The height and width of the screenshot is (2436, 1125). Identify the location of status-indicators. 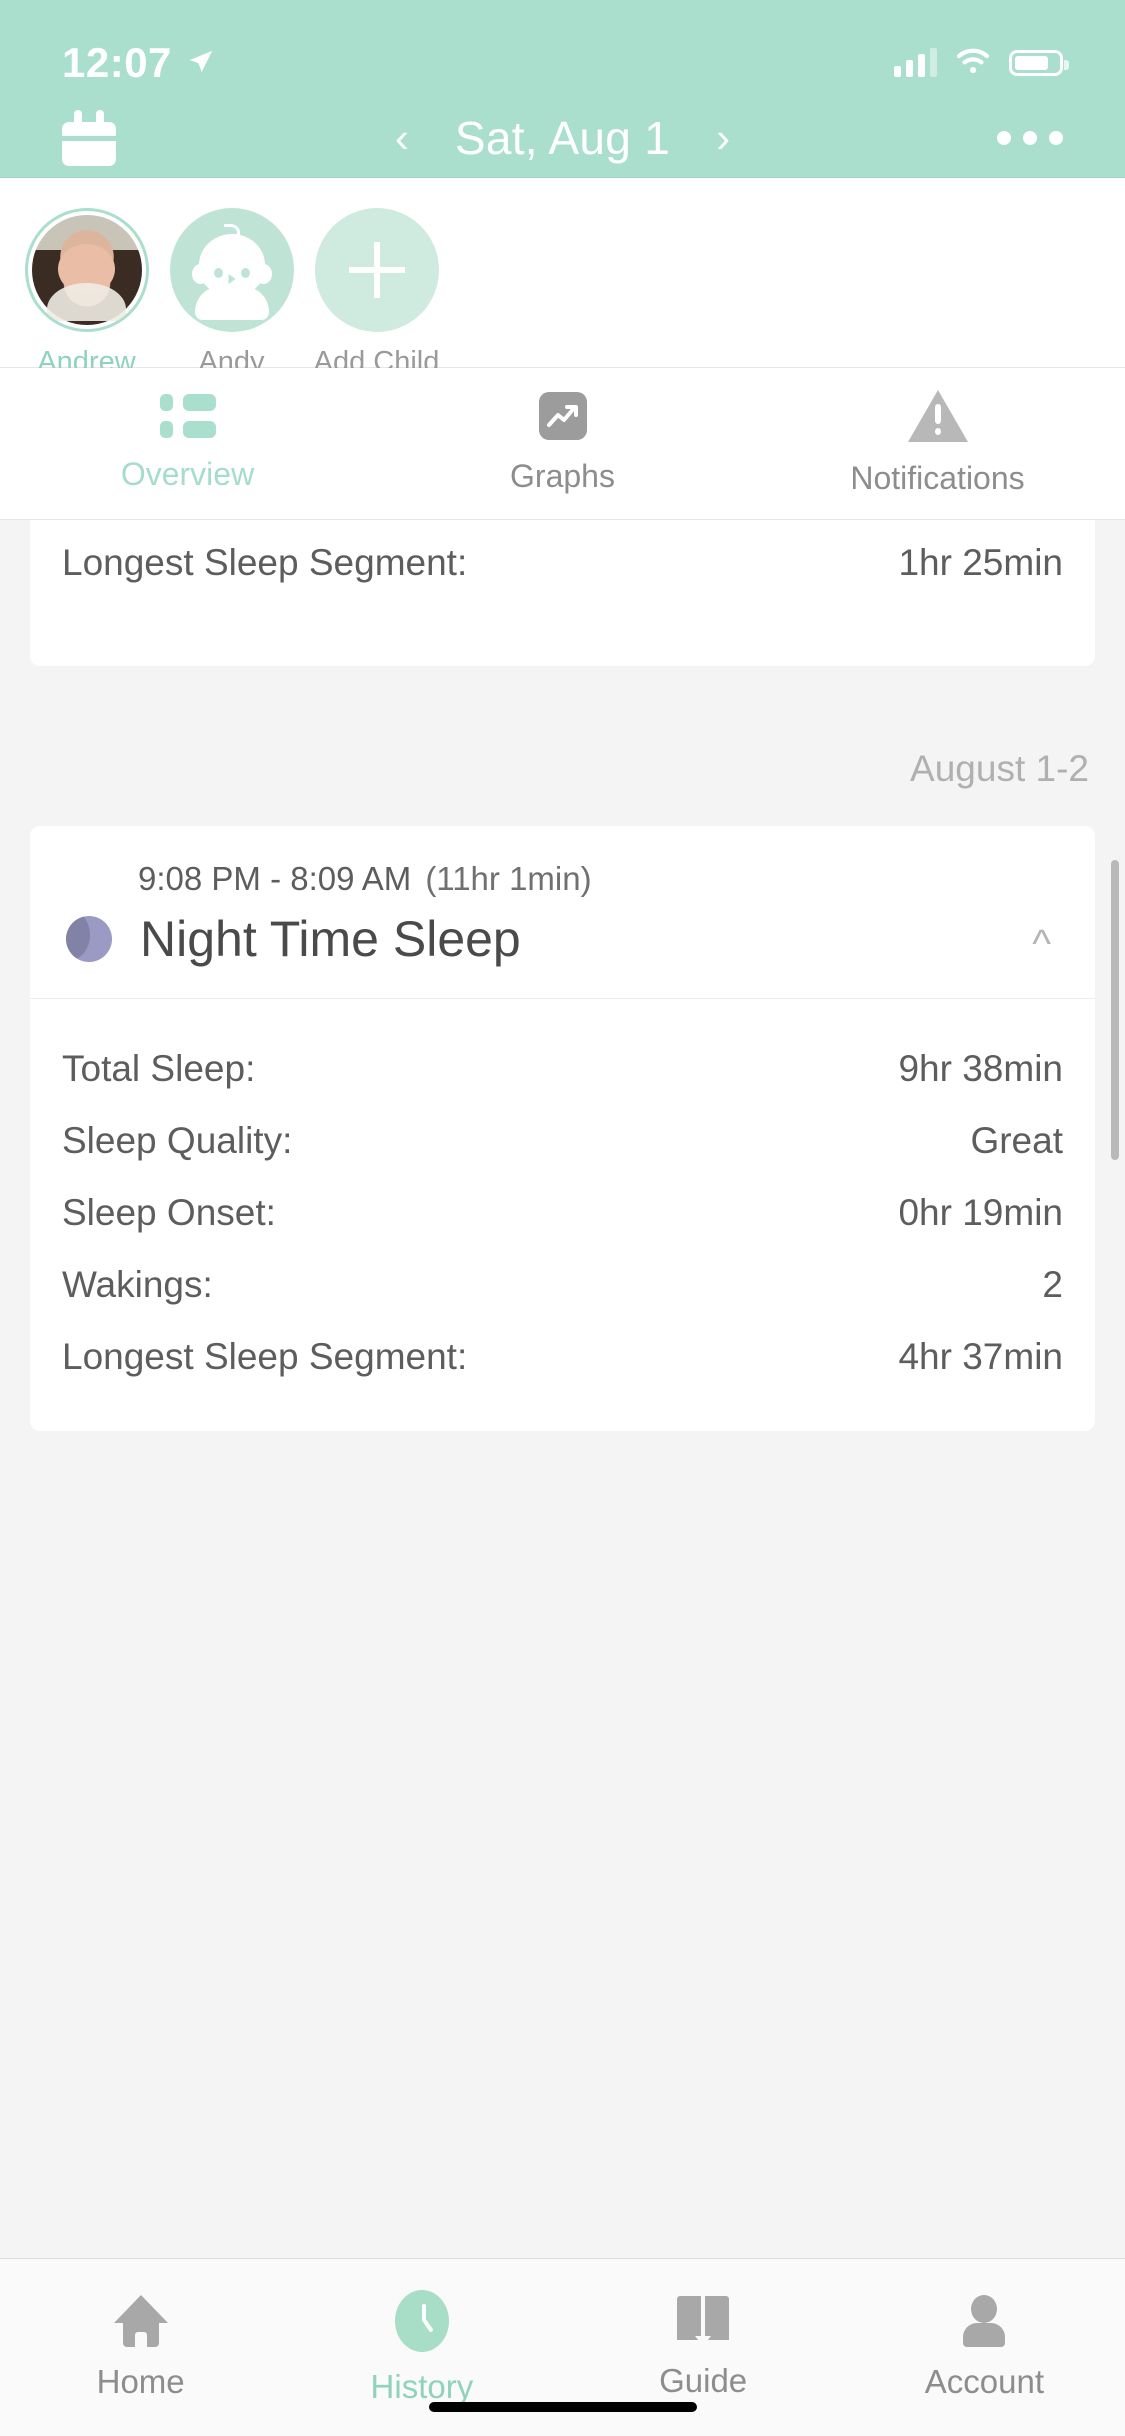
(981, 63).